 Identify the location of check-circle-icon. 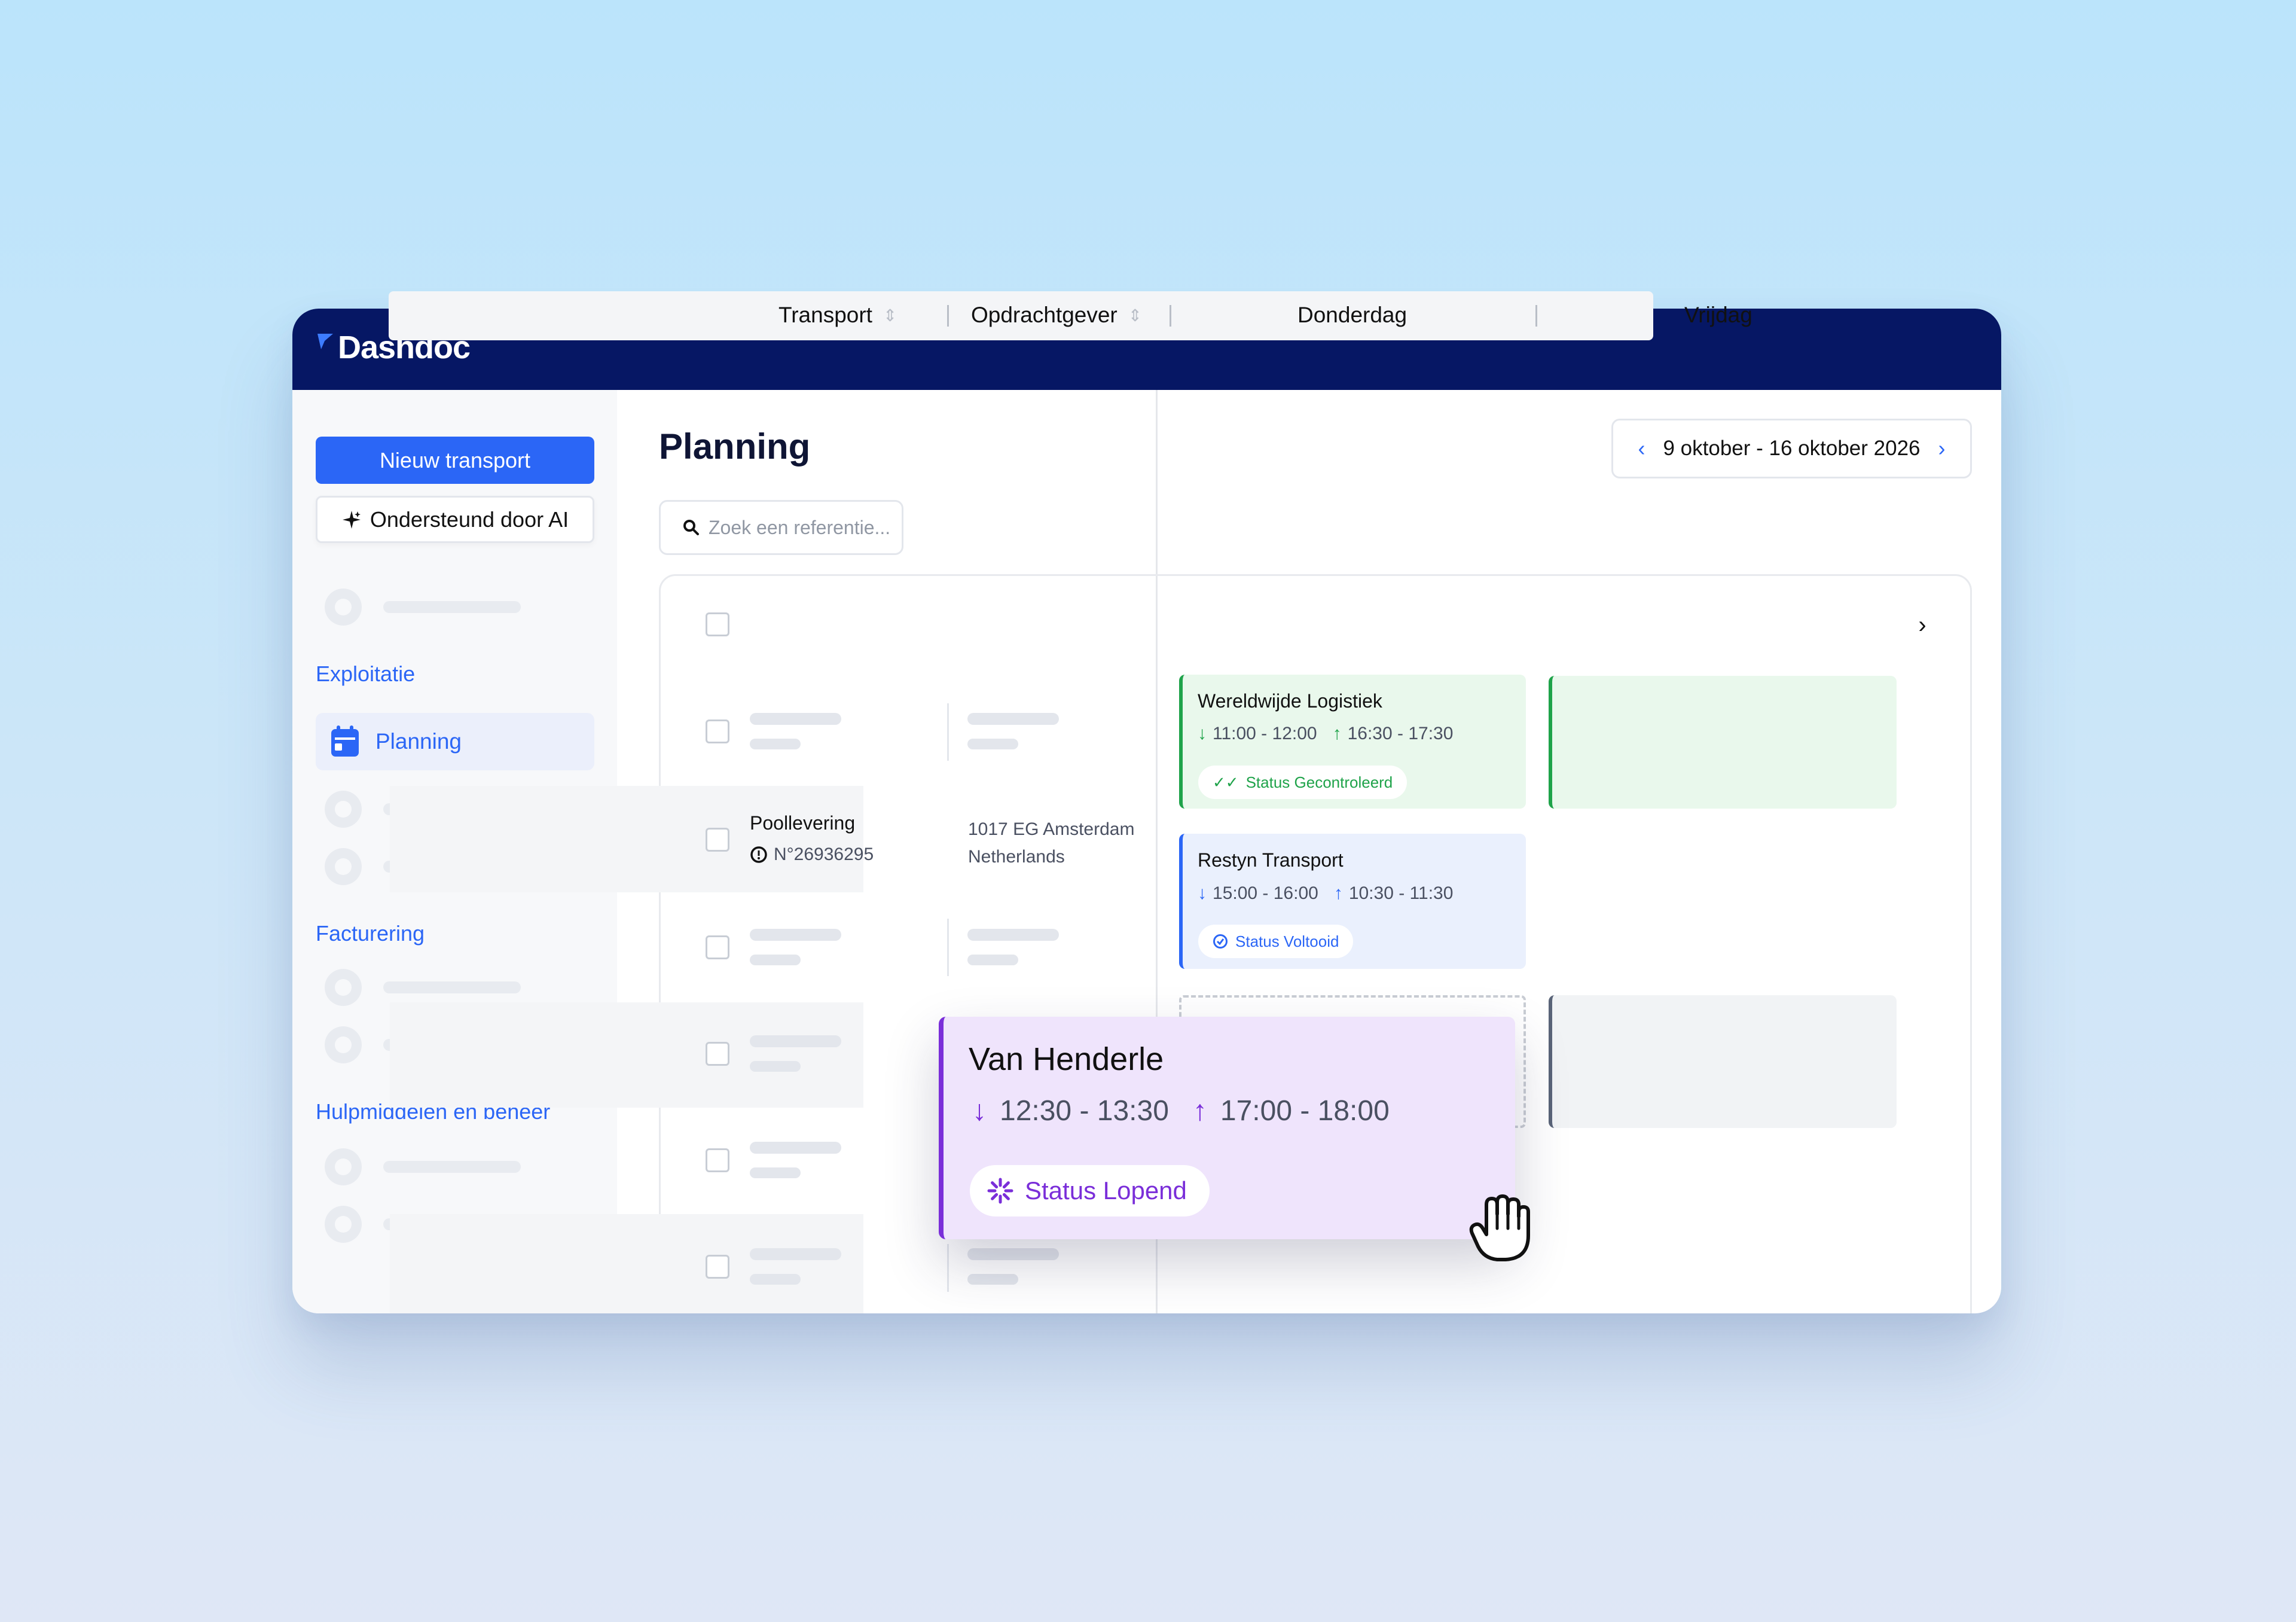
(1220, 941).